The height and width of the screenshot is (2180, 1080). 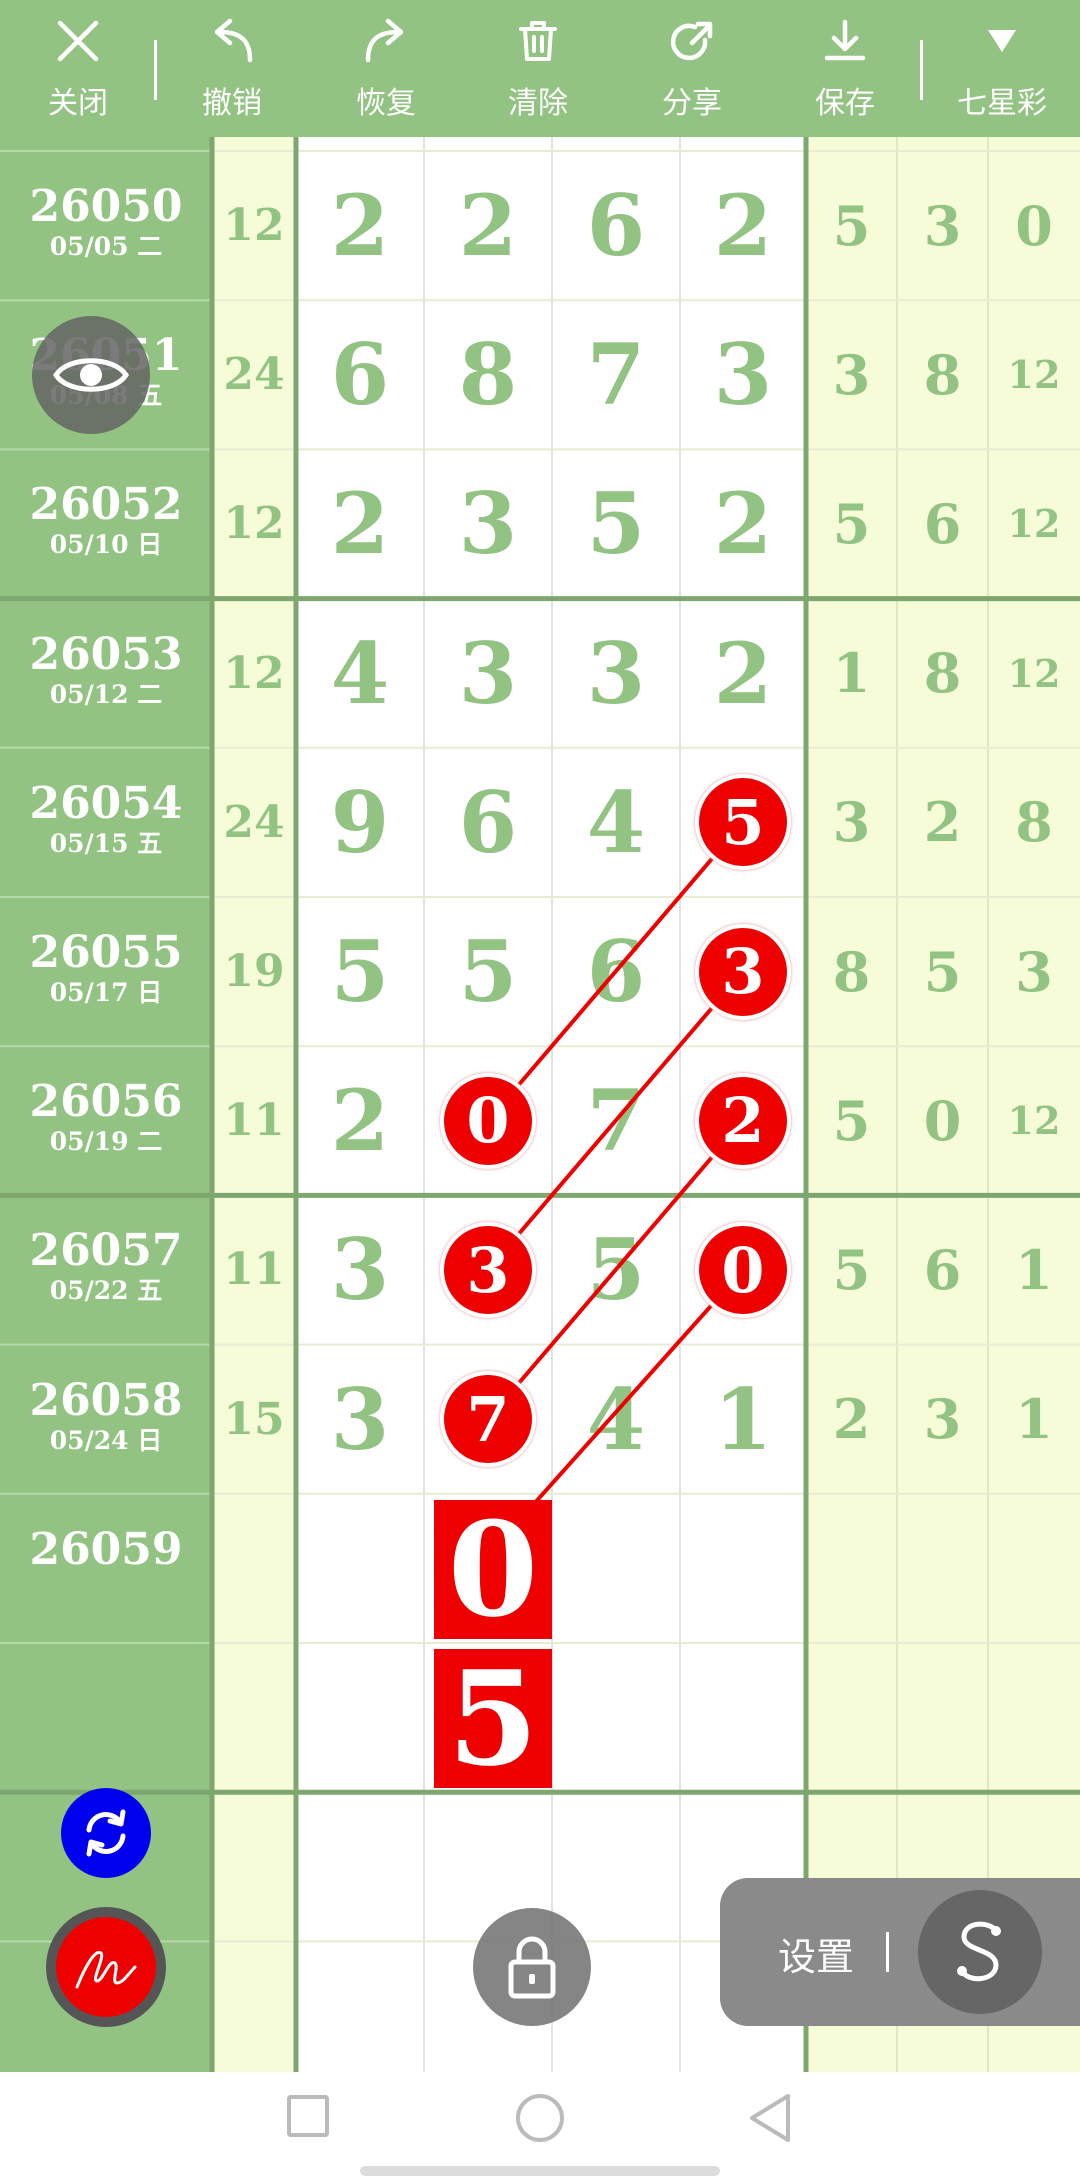 What do you see at coordinates (743, 1120) in the screenshot?
I see `highlighted-digit: 2` at bounding box center [743, 1120].